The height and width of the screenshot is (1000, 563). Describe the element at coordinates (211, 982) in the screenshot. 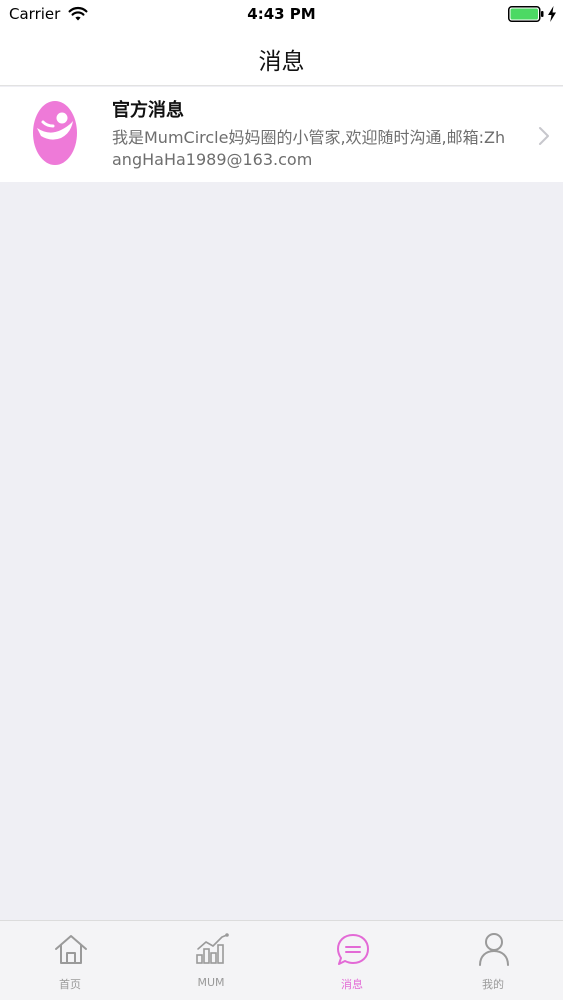

I see `tab-label: MUM` at that location.